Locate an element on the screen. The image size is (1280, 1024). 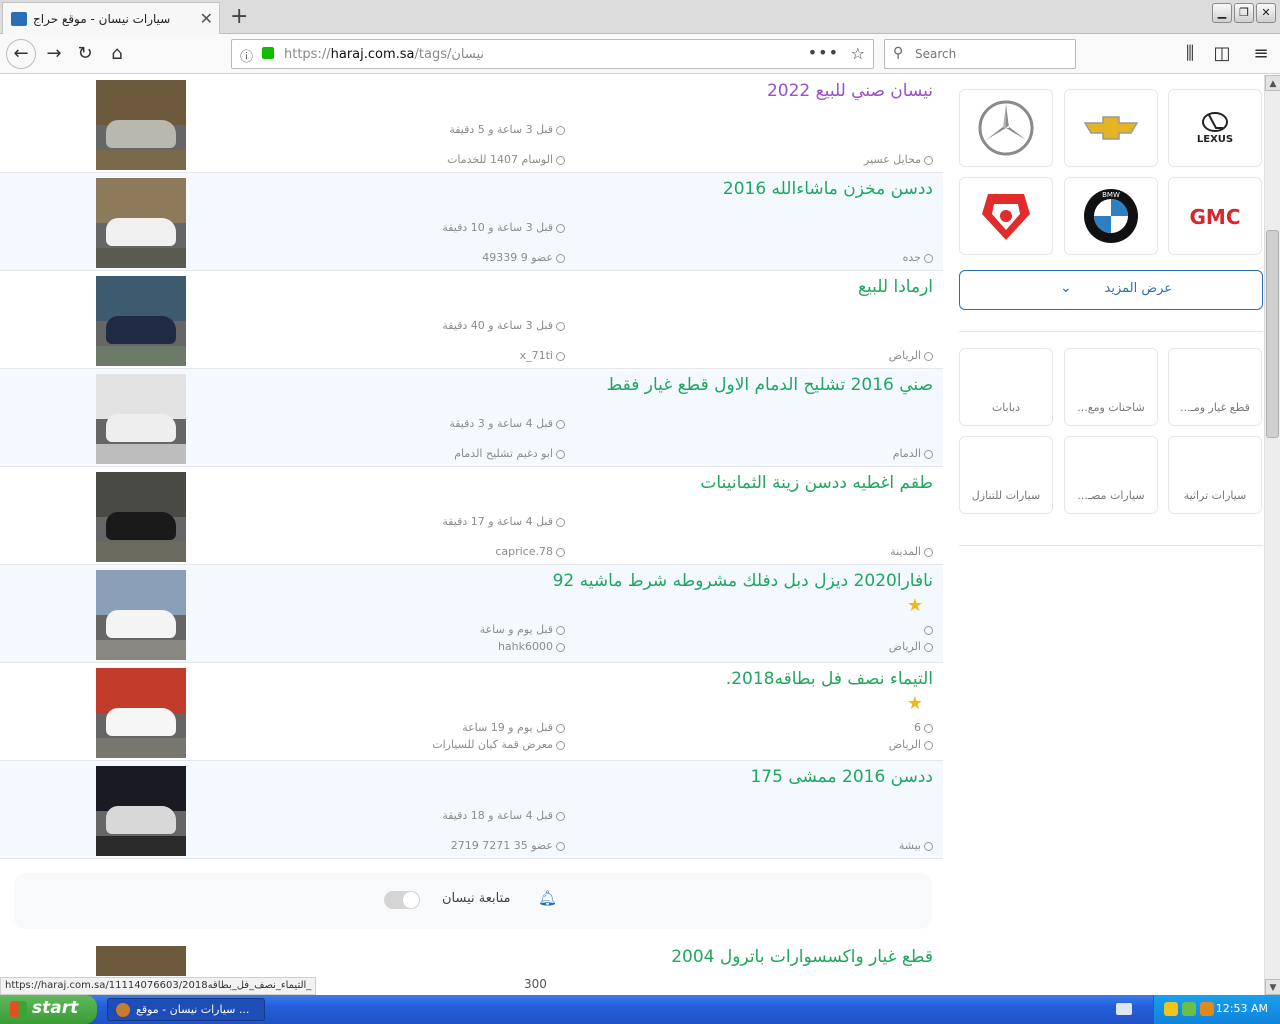
listing-city: الدمام is located at coordinates (913, 453).